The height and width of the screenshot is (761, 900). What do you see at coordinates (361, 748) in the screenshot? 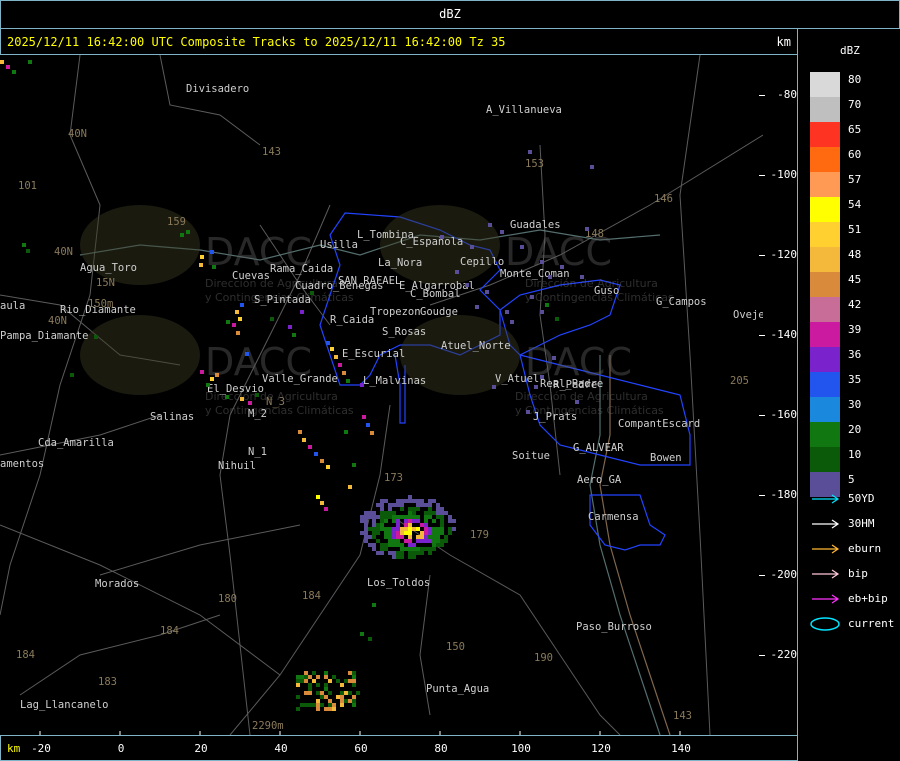
I see `x-axis-tick-label: 60` at bounding box center [361, 748].